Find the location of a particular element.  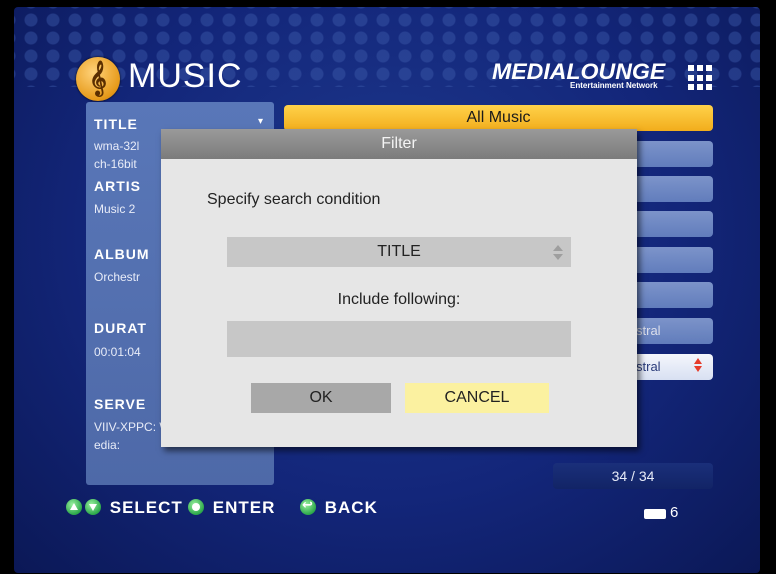

artist-value: Music 2 is located at coordinates (115, 209).